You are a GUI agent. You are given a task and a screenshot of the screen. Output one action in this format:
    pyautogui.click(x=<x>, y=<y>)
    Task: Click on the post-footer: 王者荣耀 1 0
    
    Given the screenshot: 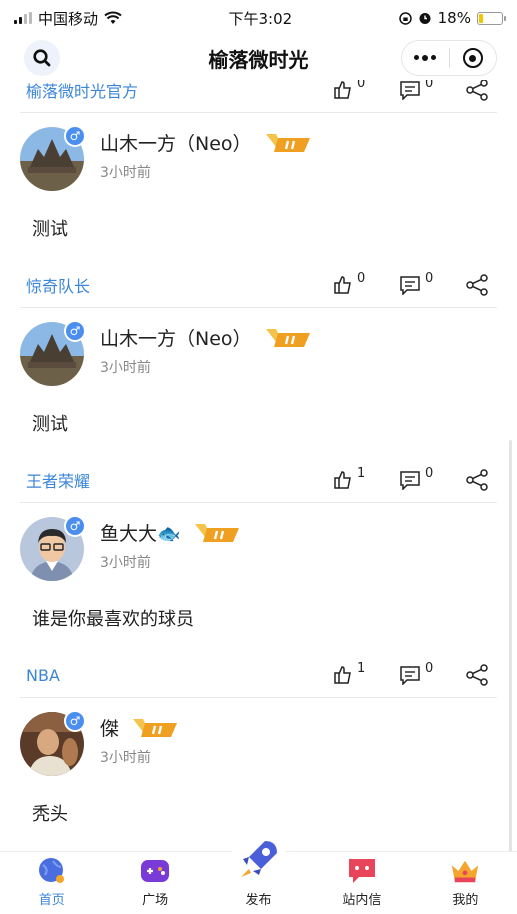 What is the action you would take?
    pyautogui.click(x=258, y=480)
    